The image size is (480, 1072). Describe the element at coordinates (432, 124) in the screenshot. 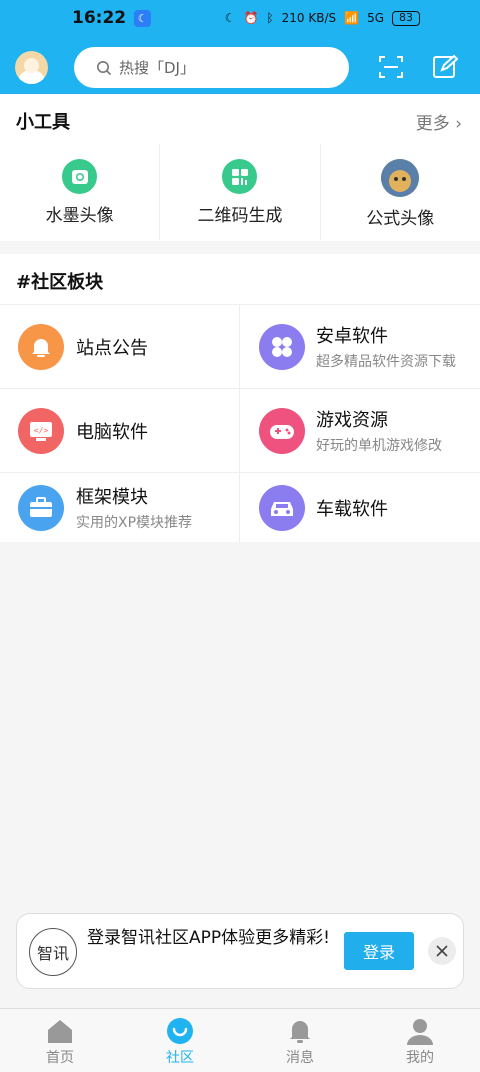

I see `more-label: 更多` at that location.